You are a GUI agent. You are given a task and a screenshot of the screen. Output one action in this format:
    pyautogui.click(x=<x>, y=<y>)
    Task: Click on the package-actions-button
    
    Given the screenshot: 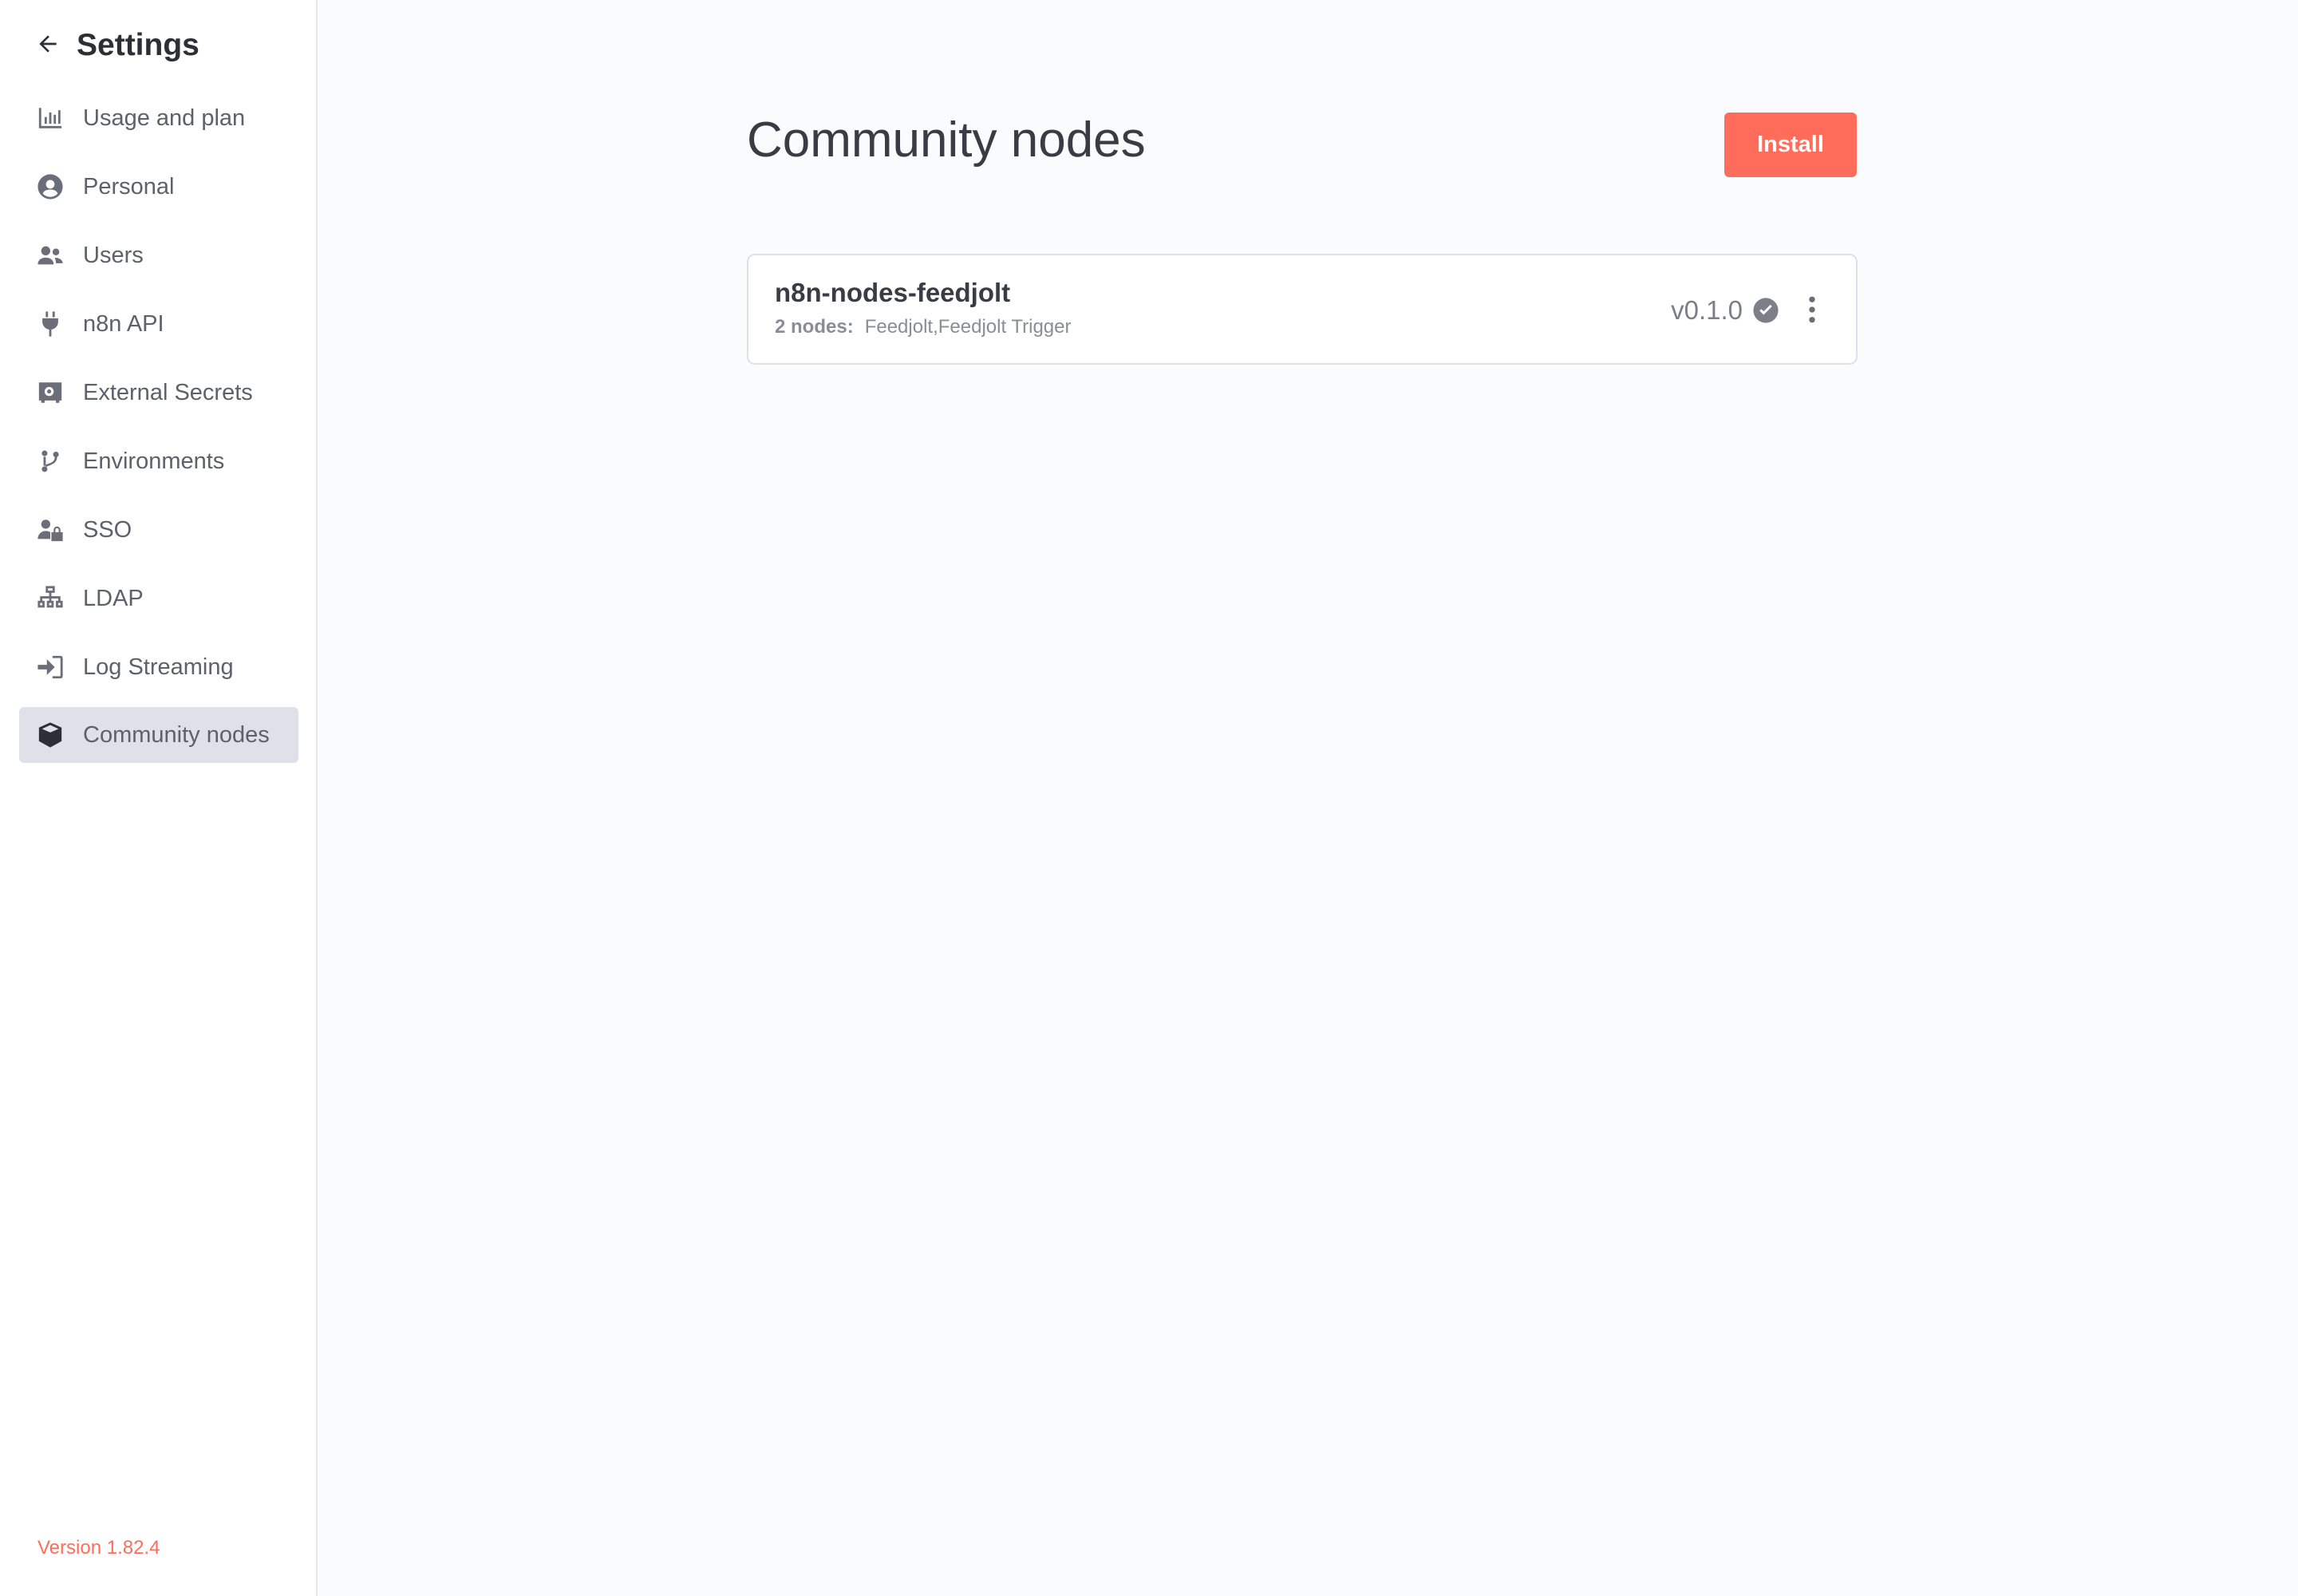 What is the action you would take?
    pyautogui.click(x=1812, y=310)
    